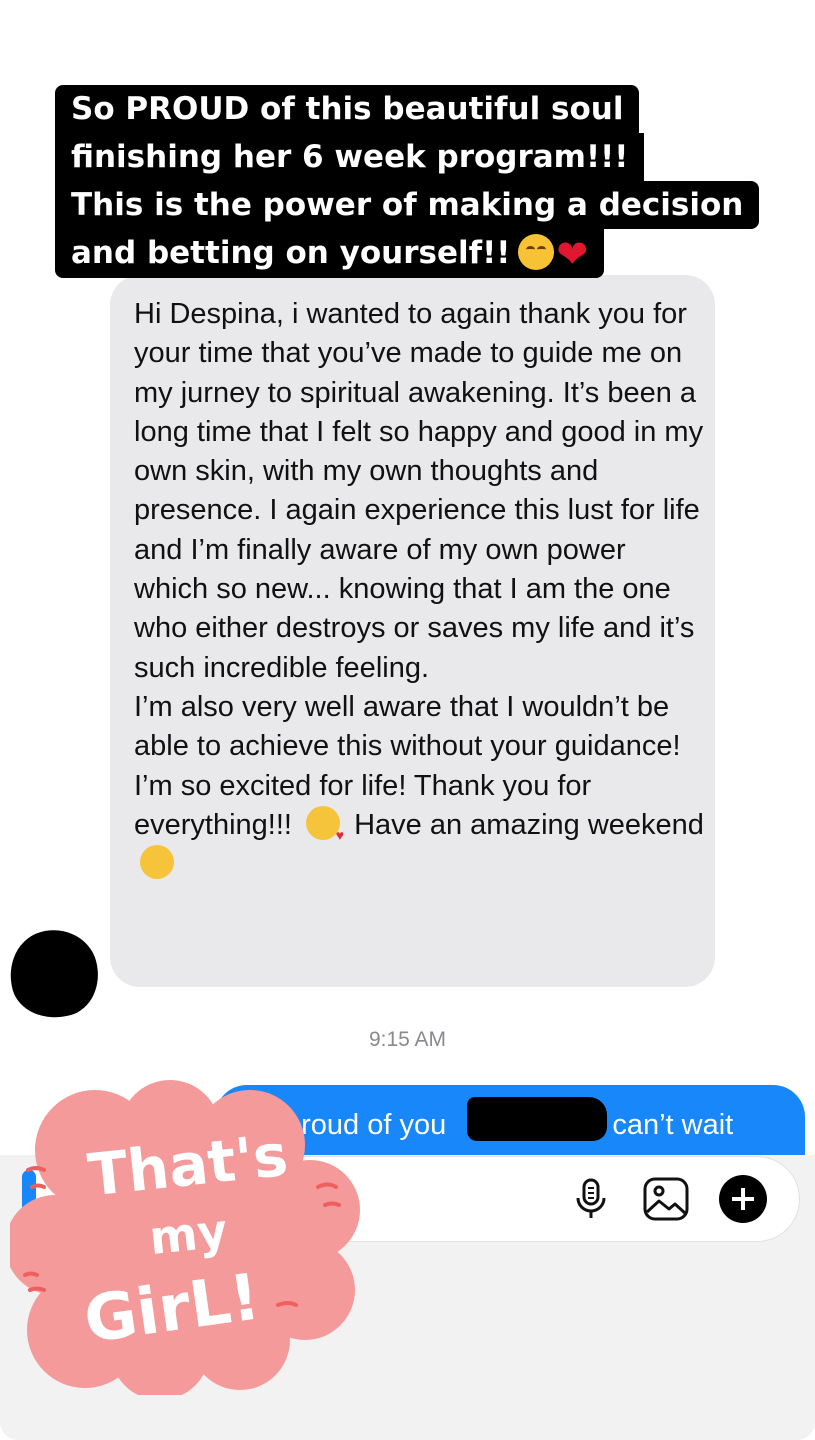 Image resolution: width=815 pixels, height=1440 pixels. Describe the element at coordinates (537, 1119) in the screenshot. I see `redaction-mark` at that location.